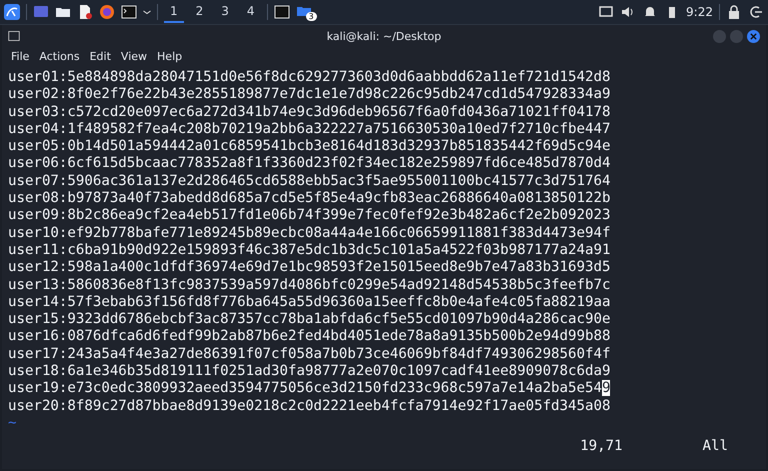 The image size is (768, 471). Describe the element at coordinates (13, 423) in the screenshot. I see `tilde-marker: ~` at that location.